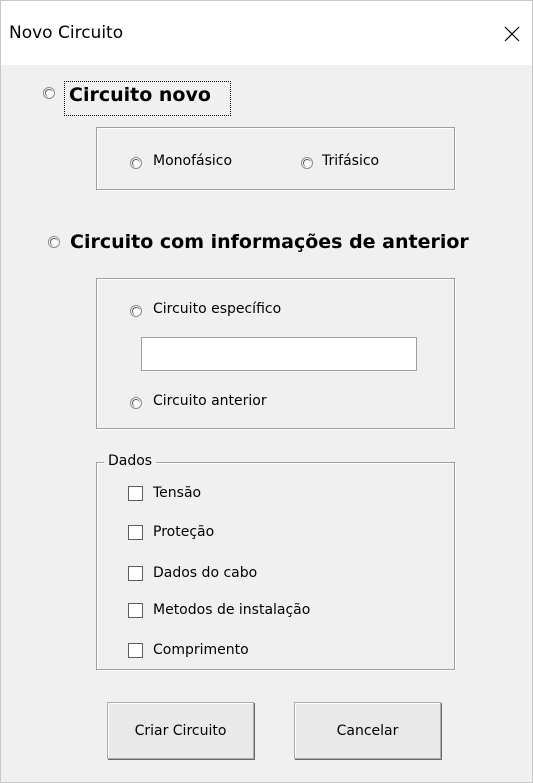 The width and height of the screenshot is (533, 783). What do you see at coordinates (367, 730) in the screenshot?
I see `cancelar-button: Cancelar` at bounding box center [367, 730].